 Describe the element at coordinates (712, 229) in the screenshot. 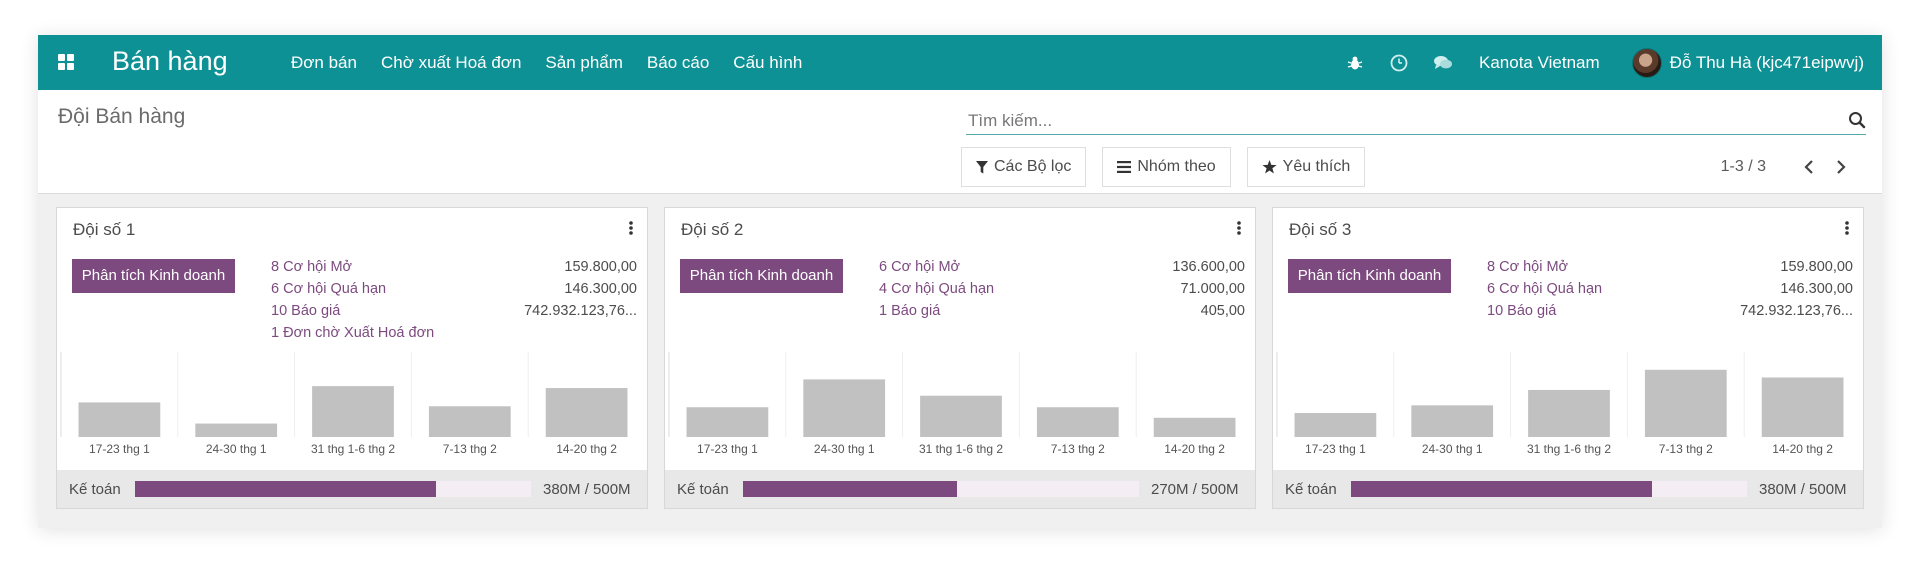

I see `team-name: Đội số 2` at that location.